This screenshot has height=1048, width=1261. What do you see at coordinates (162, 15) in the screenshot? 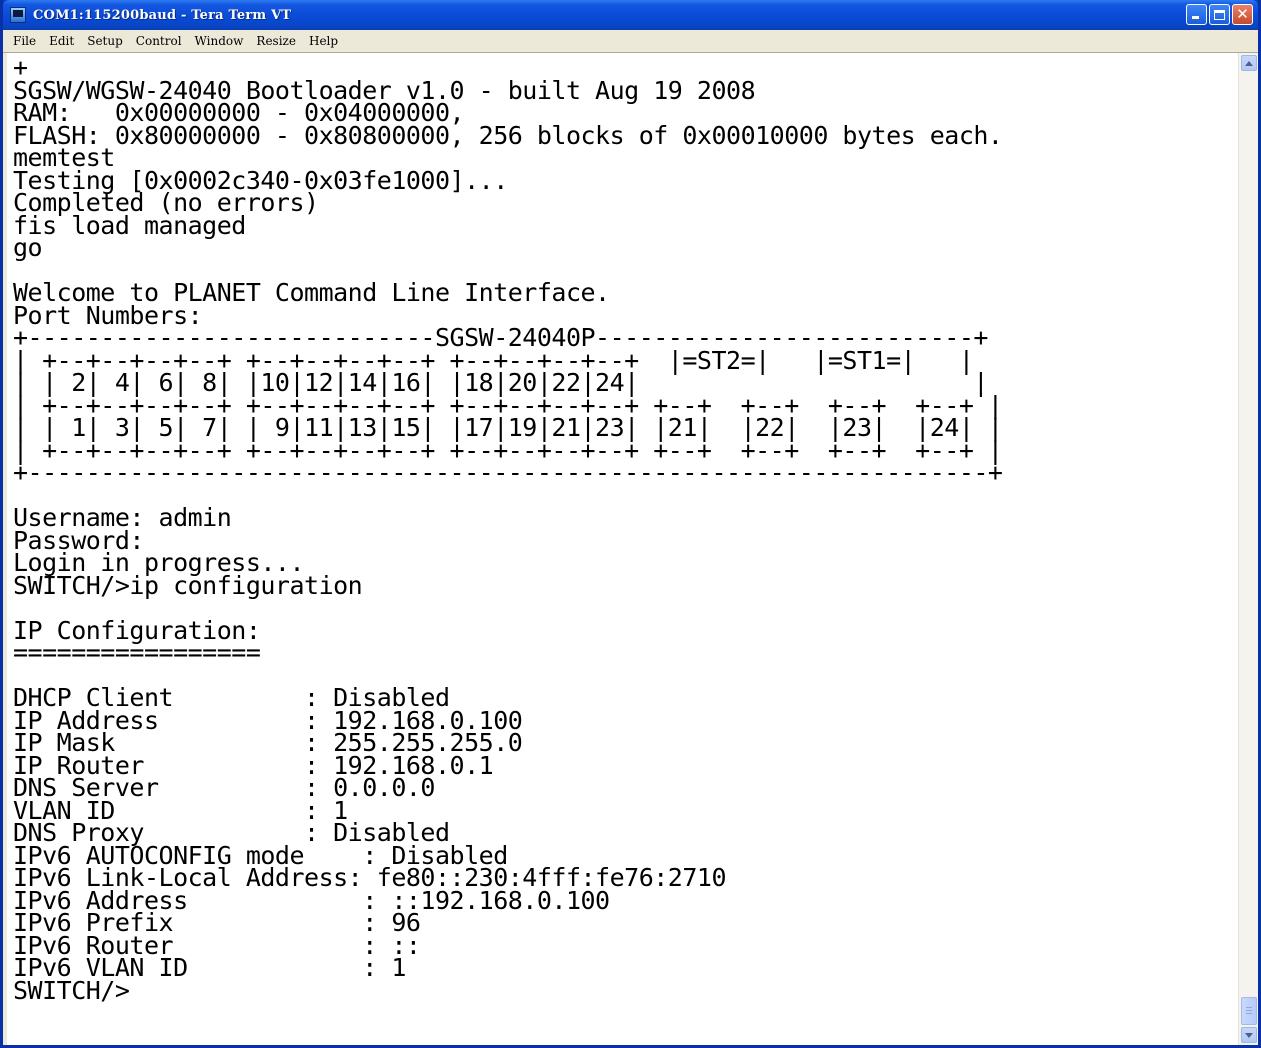
I see `window-title: COM1:115200baud - Tera Term VT` at bounding box center [162, 15].